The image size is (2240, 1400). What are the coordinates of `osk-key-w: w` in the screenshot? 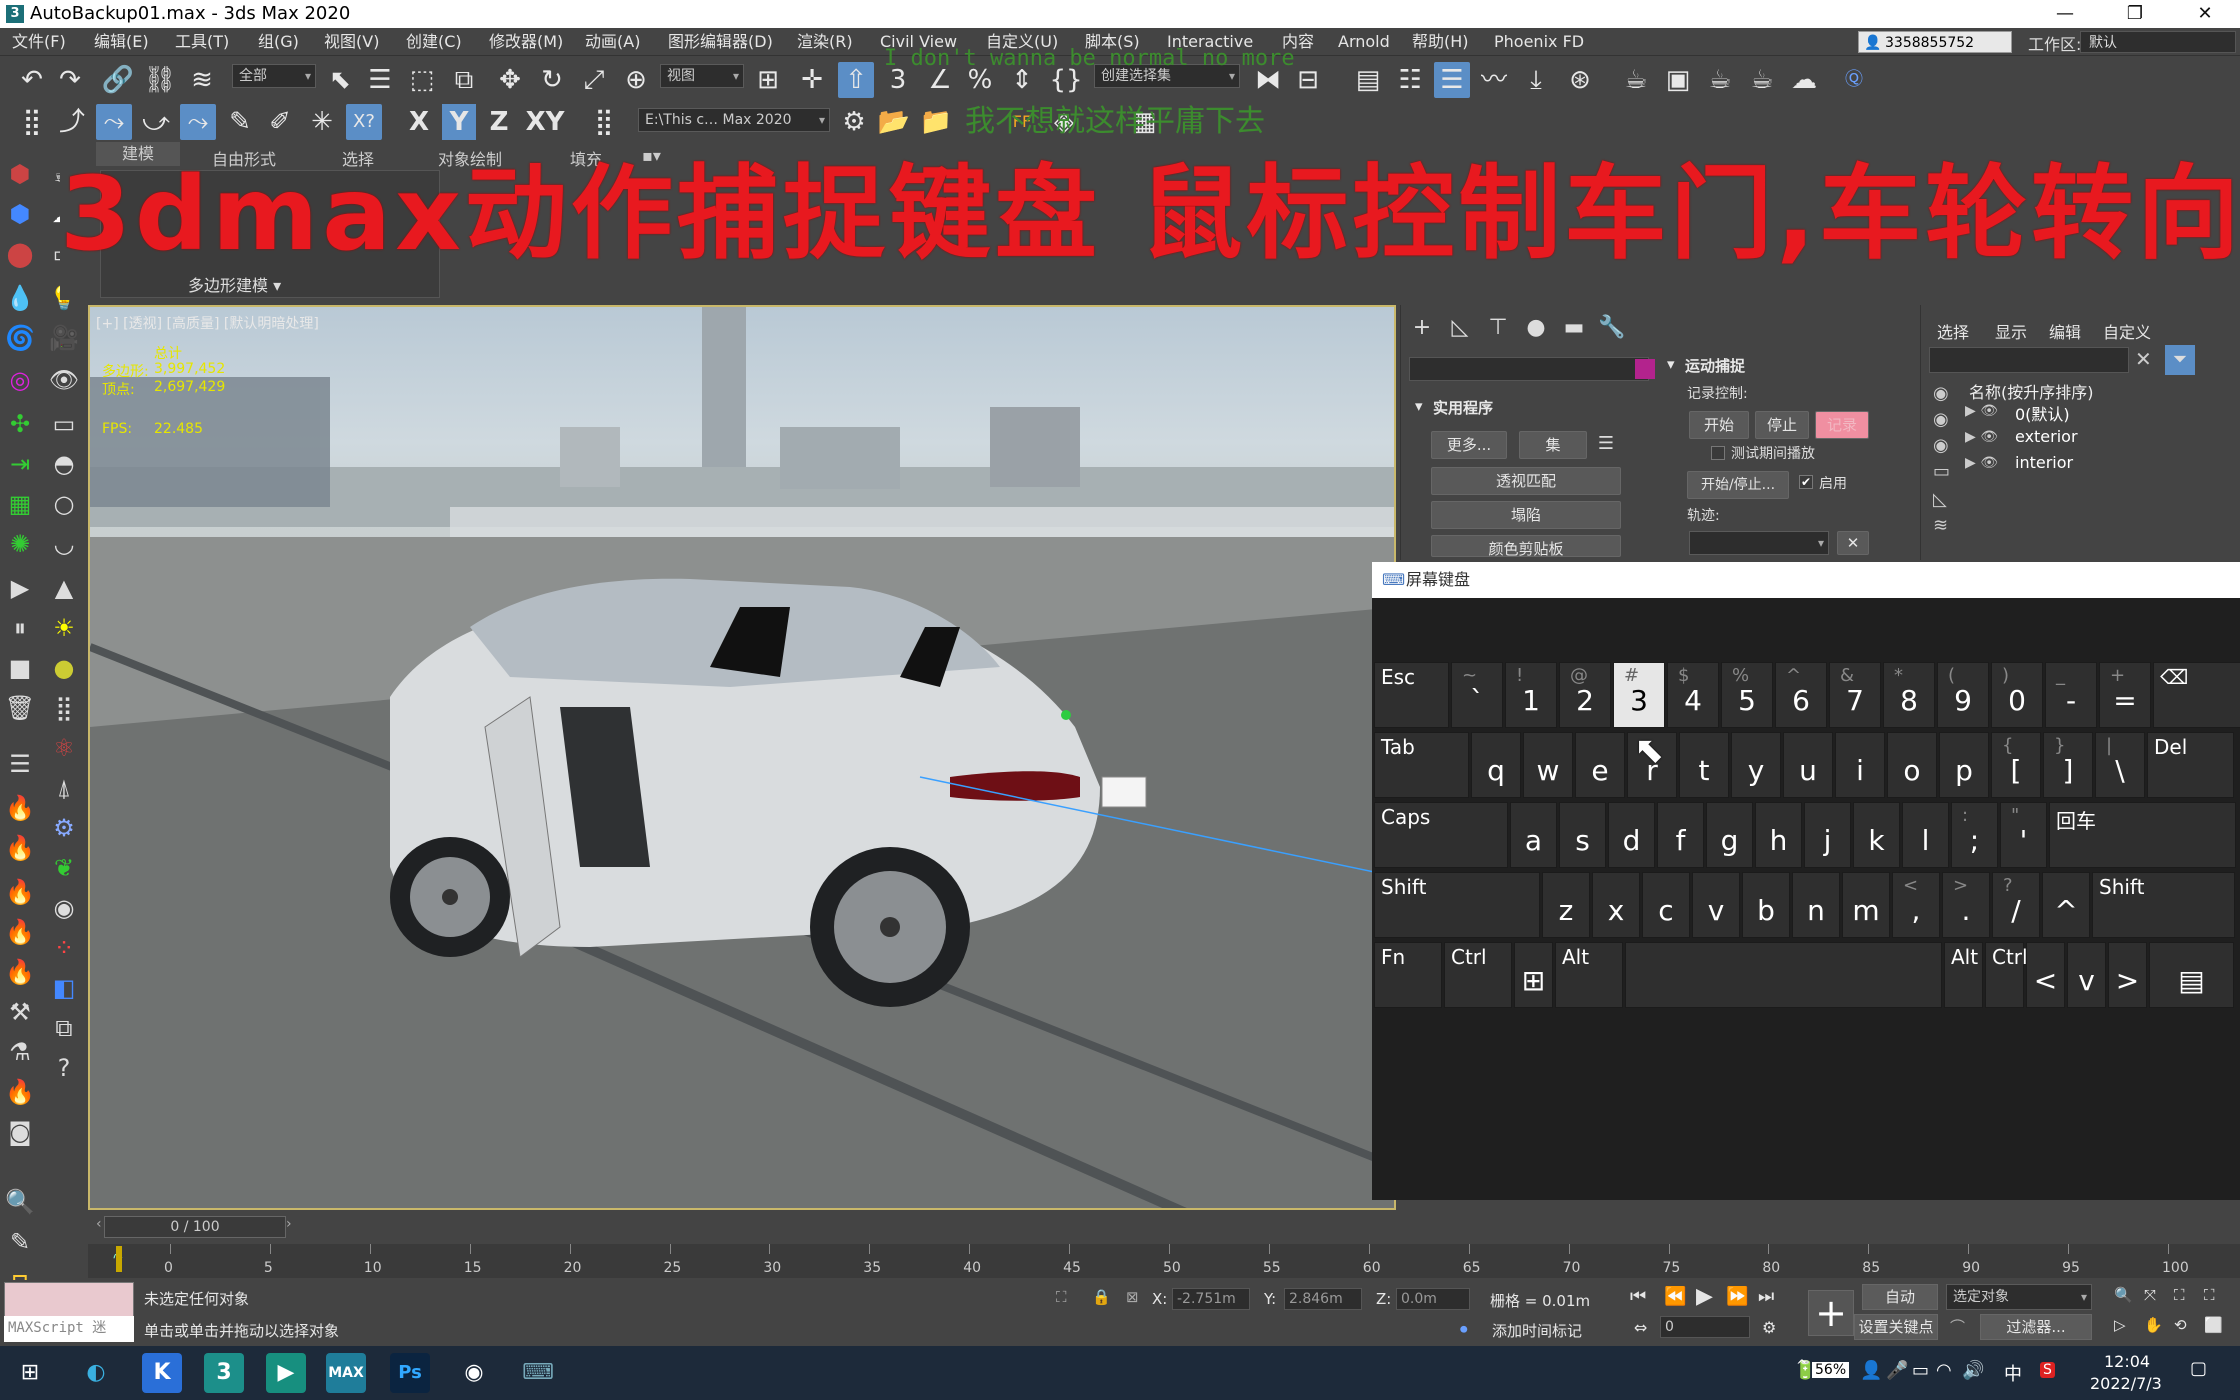 It's located at (1548, 765).